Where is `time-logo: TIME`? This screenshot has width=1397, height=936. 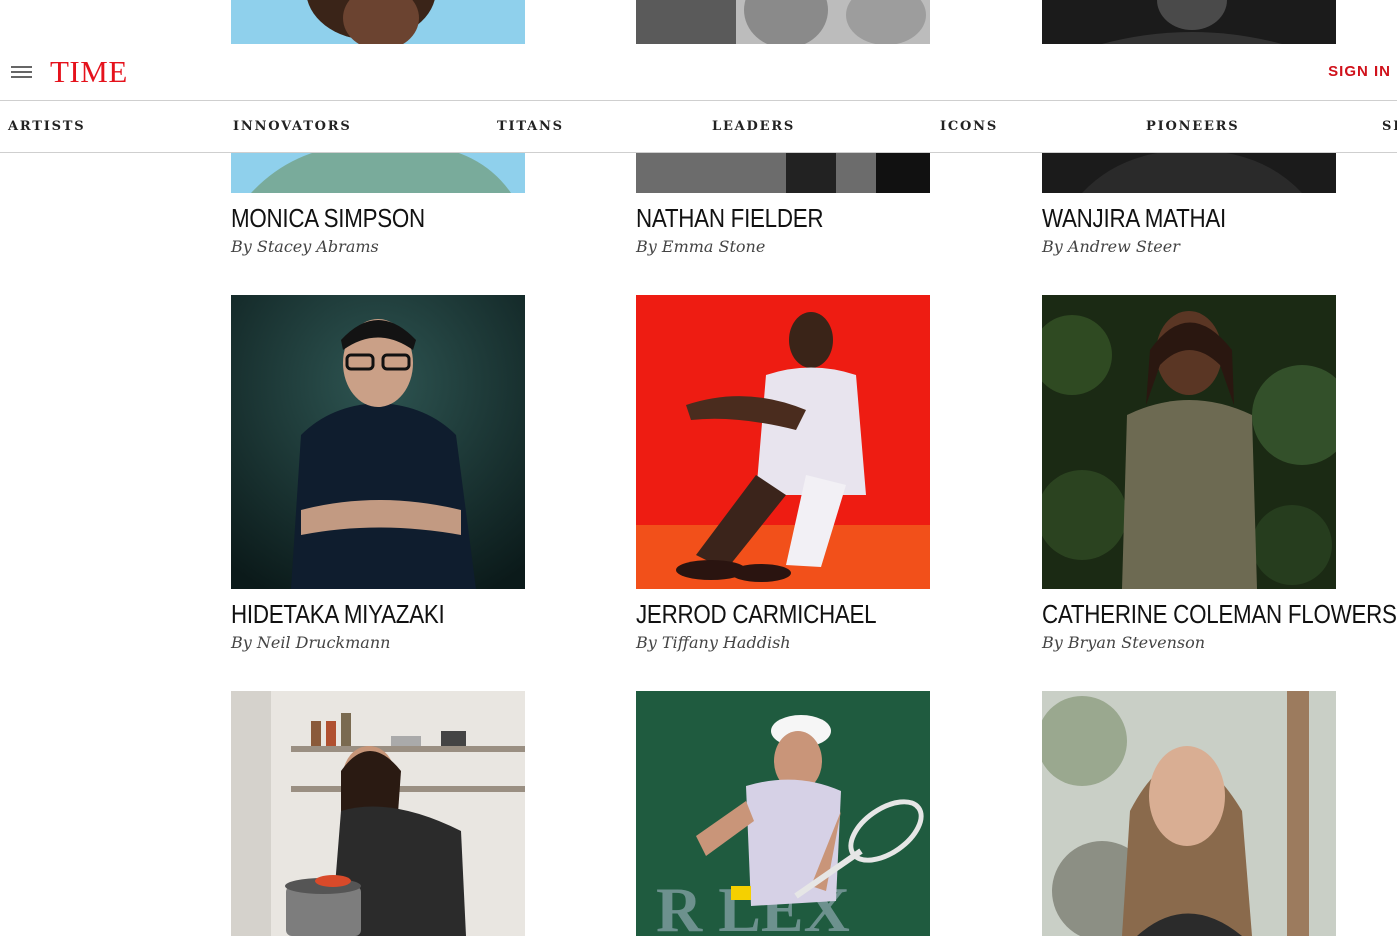
time-logo: TIME is located at coordinates (89, 72).